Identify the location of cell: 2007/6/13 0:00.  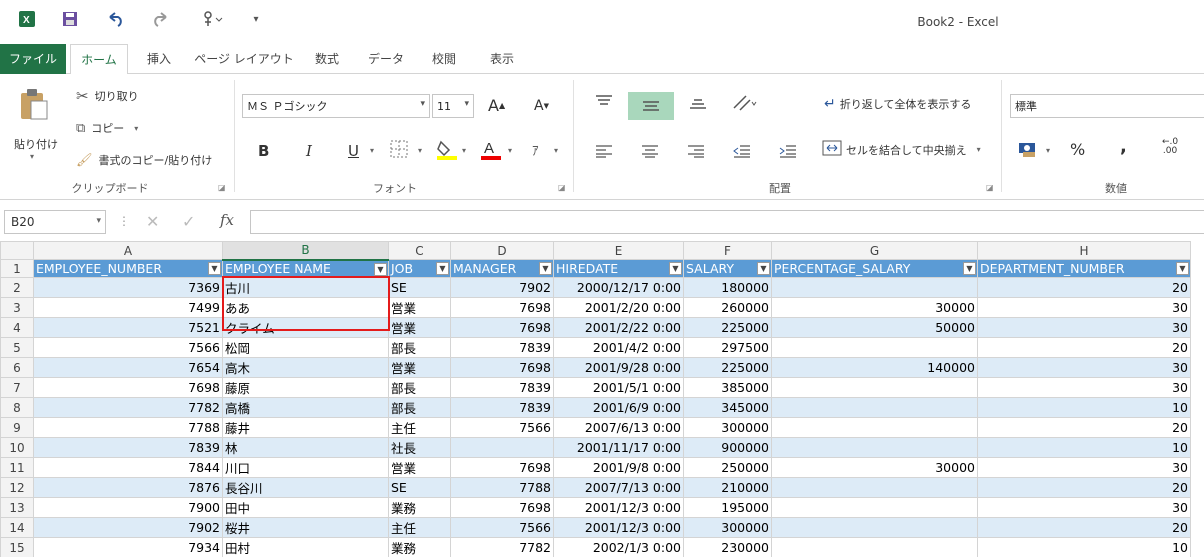
(618, 427).